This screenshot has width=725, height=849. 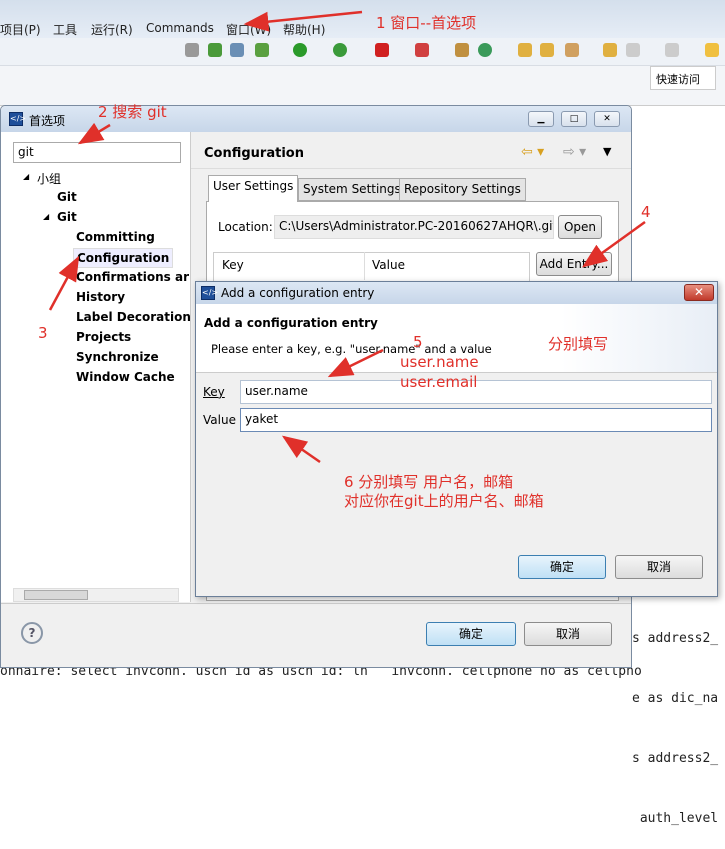 I want to click on code-line: e as dic_na, so click(x=675, y=698).